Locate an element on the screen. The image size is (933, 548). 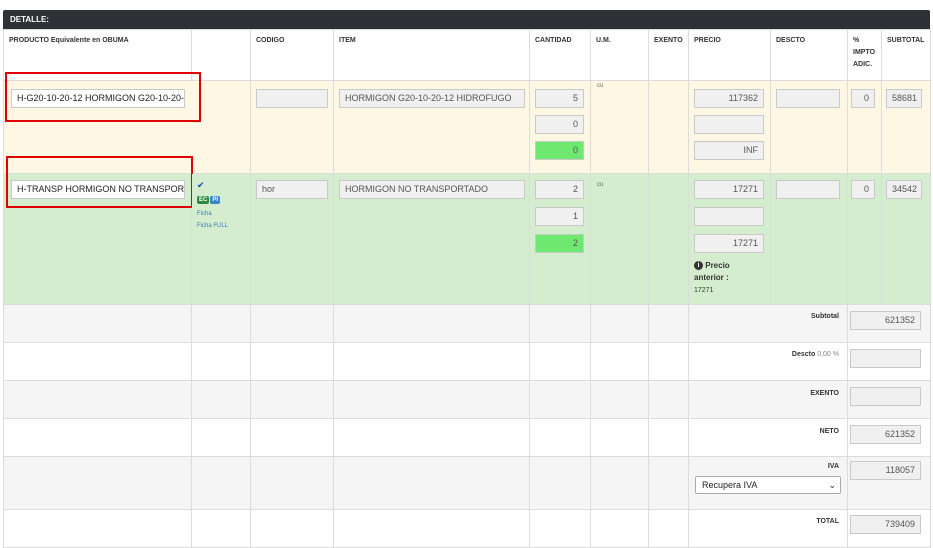
iva-label: IVA is located at coordinates (833, 466).